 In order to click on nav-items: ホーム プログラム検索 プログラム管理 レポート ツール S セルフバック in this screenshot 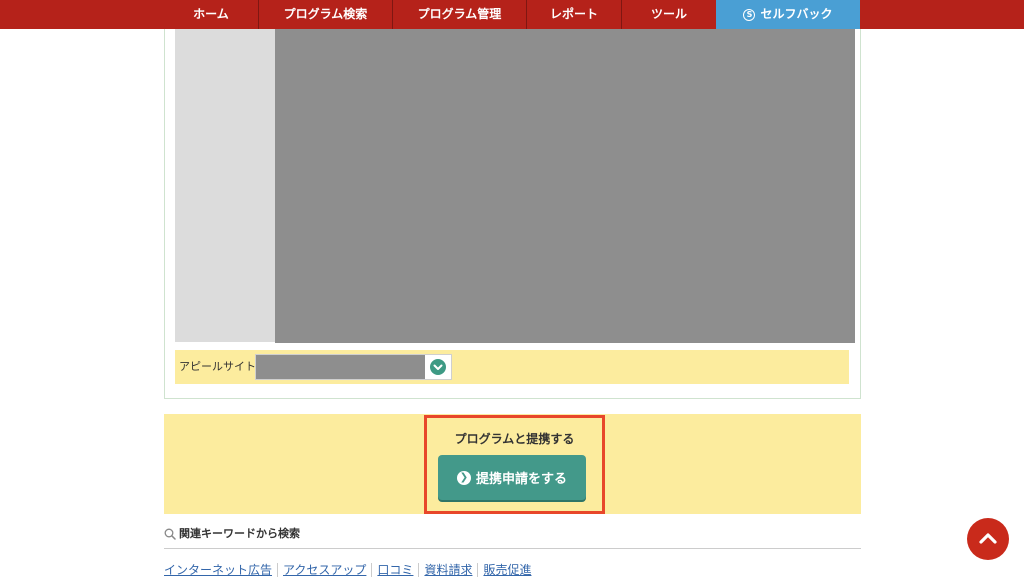, I will do `click(512, 14)`.